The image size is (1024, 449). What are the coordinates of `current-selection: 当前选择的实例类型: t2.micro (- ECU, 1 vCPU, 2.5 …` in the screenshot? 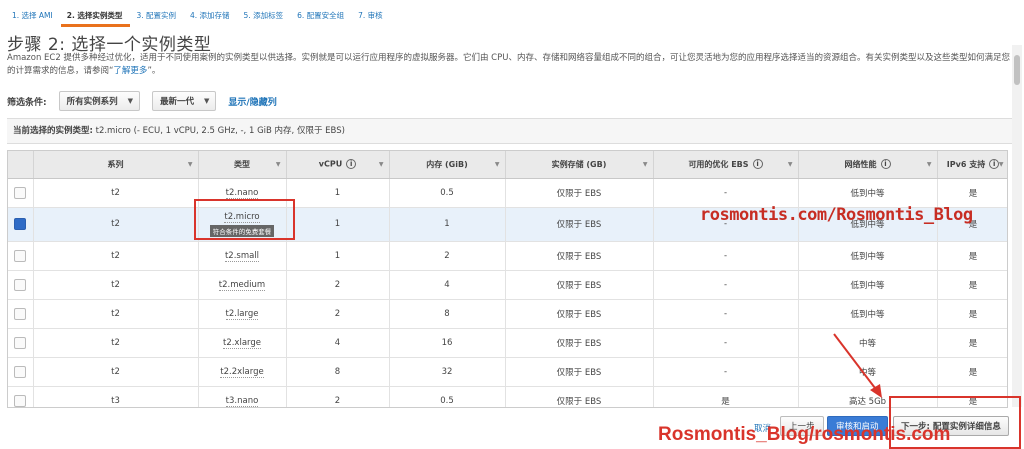 It's located at (510, 131).